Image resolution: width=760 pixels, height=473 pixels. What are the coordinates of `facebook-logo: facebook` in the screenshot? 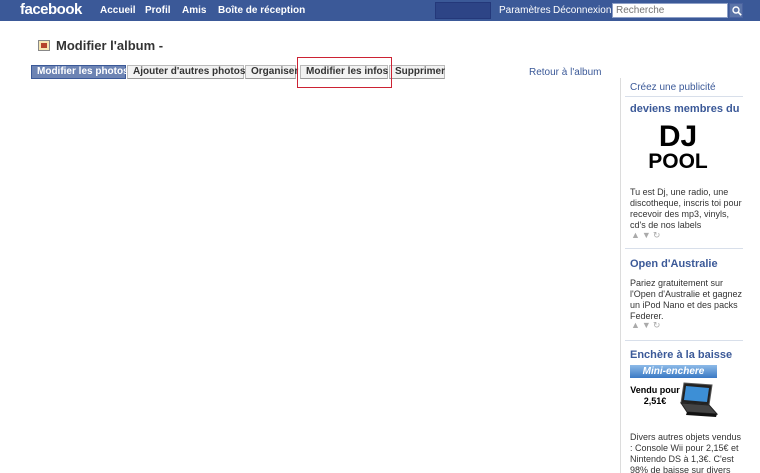 It's located at (51, 9).